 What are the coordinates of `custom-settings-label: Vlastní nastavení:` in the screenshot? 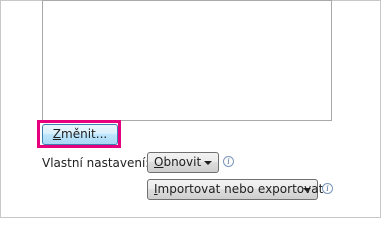 It's located at (96, 163).